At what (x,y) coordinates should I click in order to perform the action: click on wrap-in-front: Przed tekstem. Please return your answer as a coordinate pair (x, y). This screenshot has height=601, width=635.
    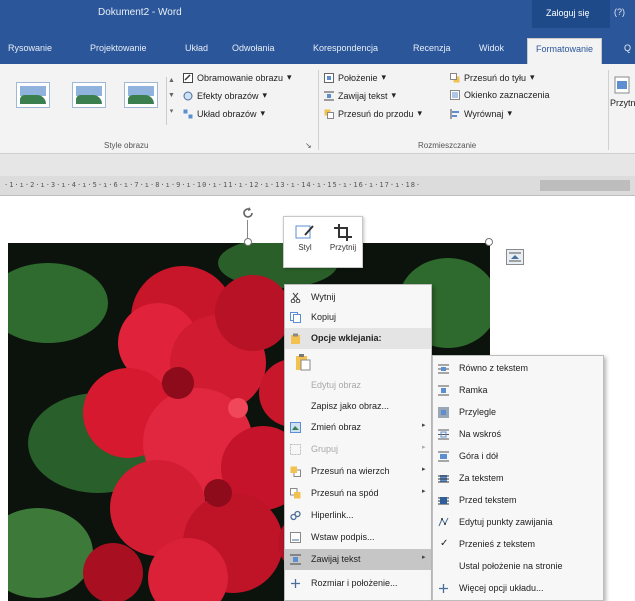
    Looking at the image, I should click on (518, 500).